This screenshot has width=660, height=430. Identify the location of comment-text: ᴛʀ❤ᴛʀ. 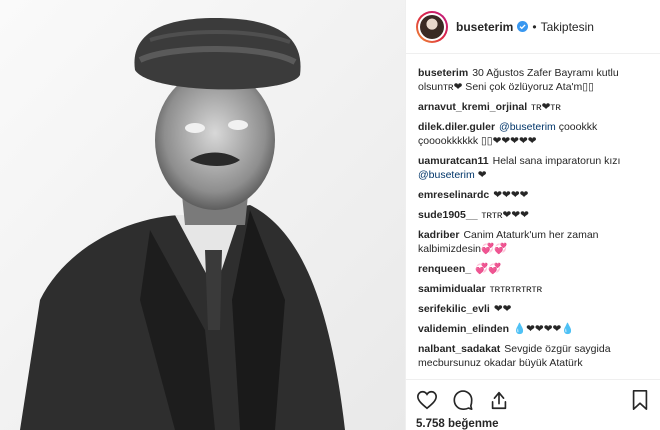
(546, 107).